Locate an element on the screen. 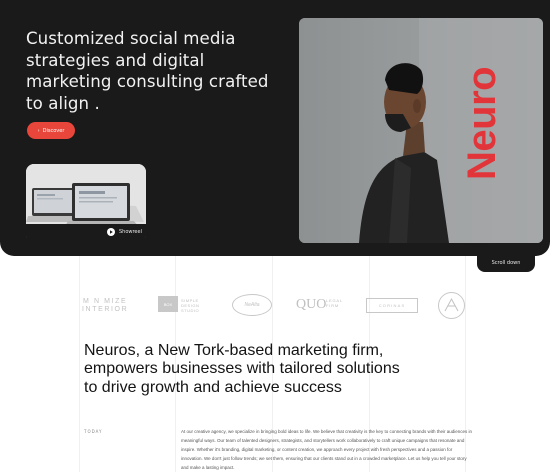 The height and width of the screenshot is (472, 550). about-label: TODAY is located at coordinates (93, 431).